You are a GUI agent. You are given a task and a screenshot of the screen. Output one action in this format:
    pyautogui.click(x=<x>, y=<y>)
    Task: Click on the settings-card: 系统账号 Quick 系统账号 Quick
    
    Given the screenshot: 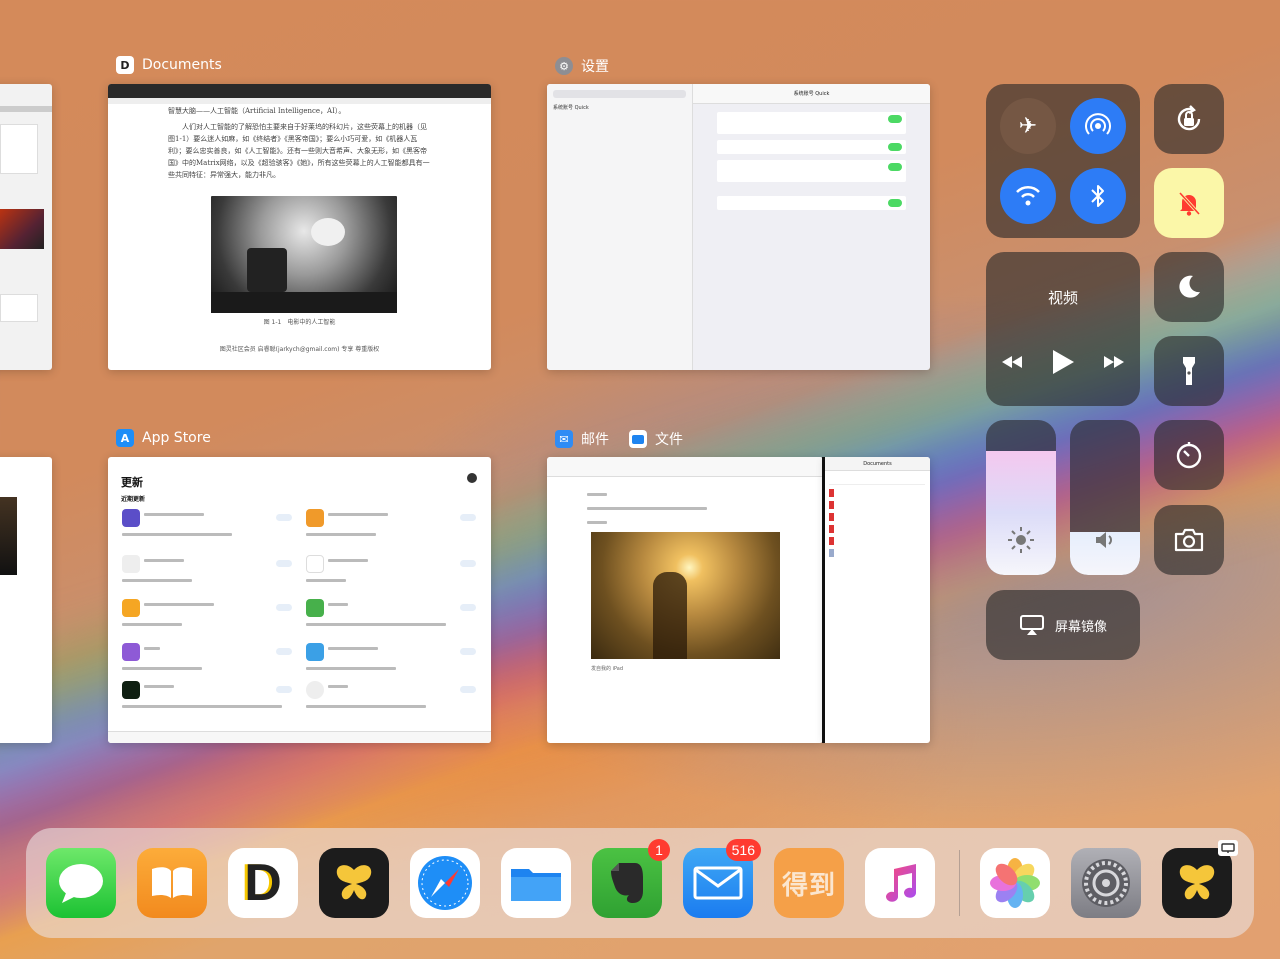 What is the action you would take?
    pyautogui.click(x=738, y=227)
    